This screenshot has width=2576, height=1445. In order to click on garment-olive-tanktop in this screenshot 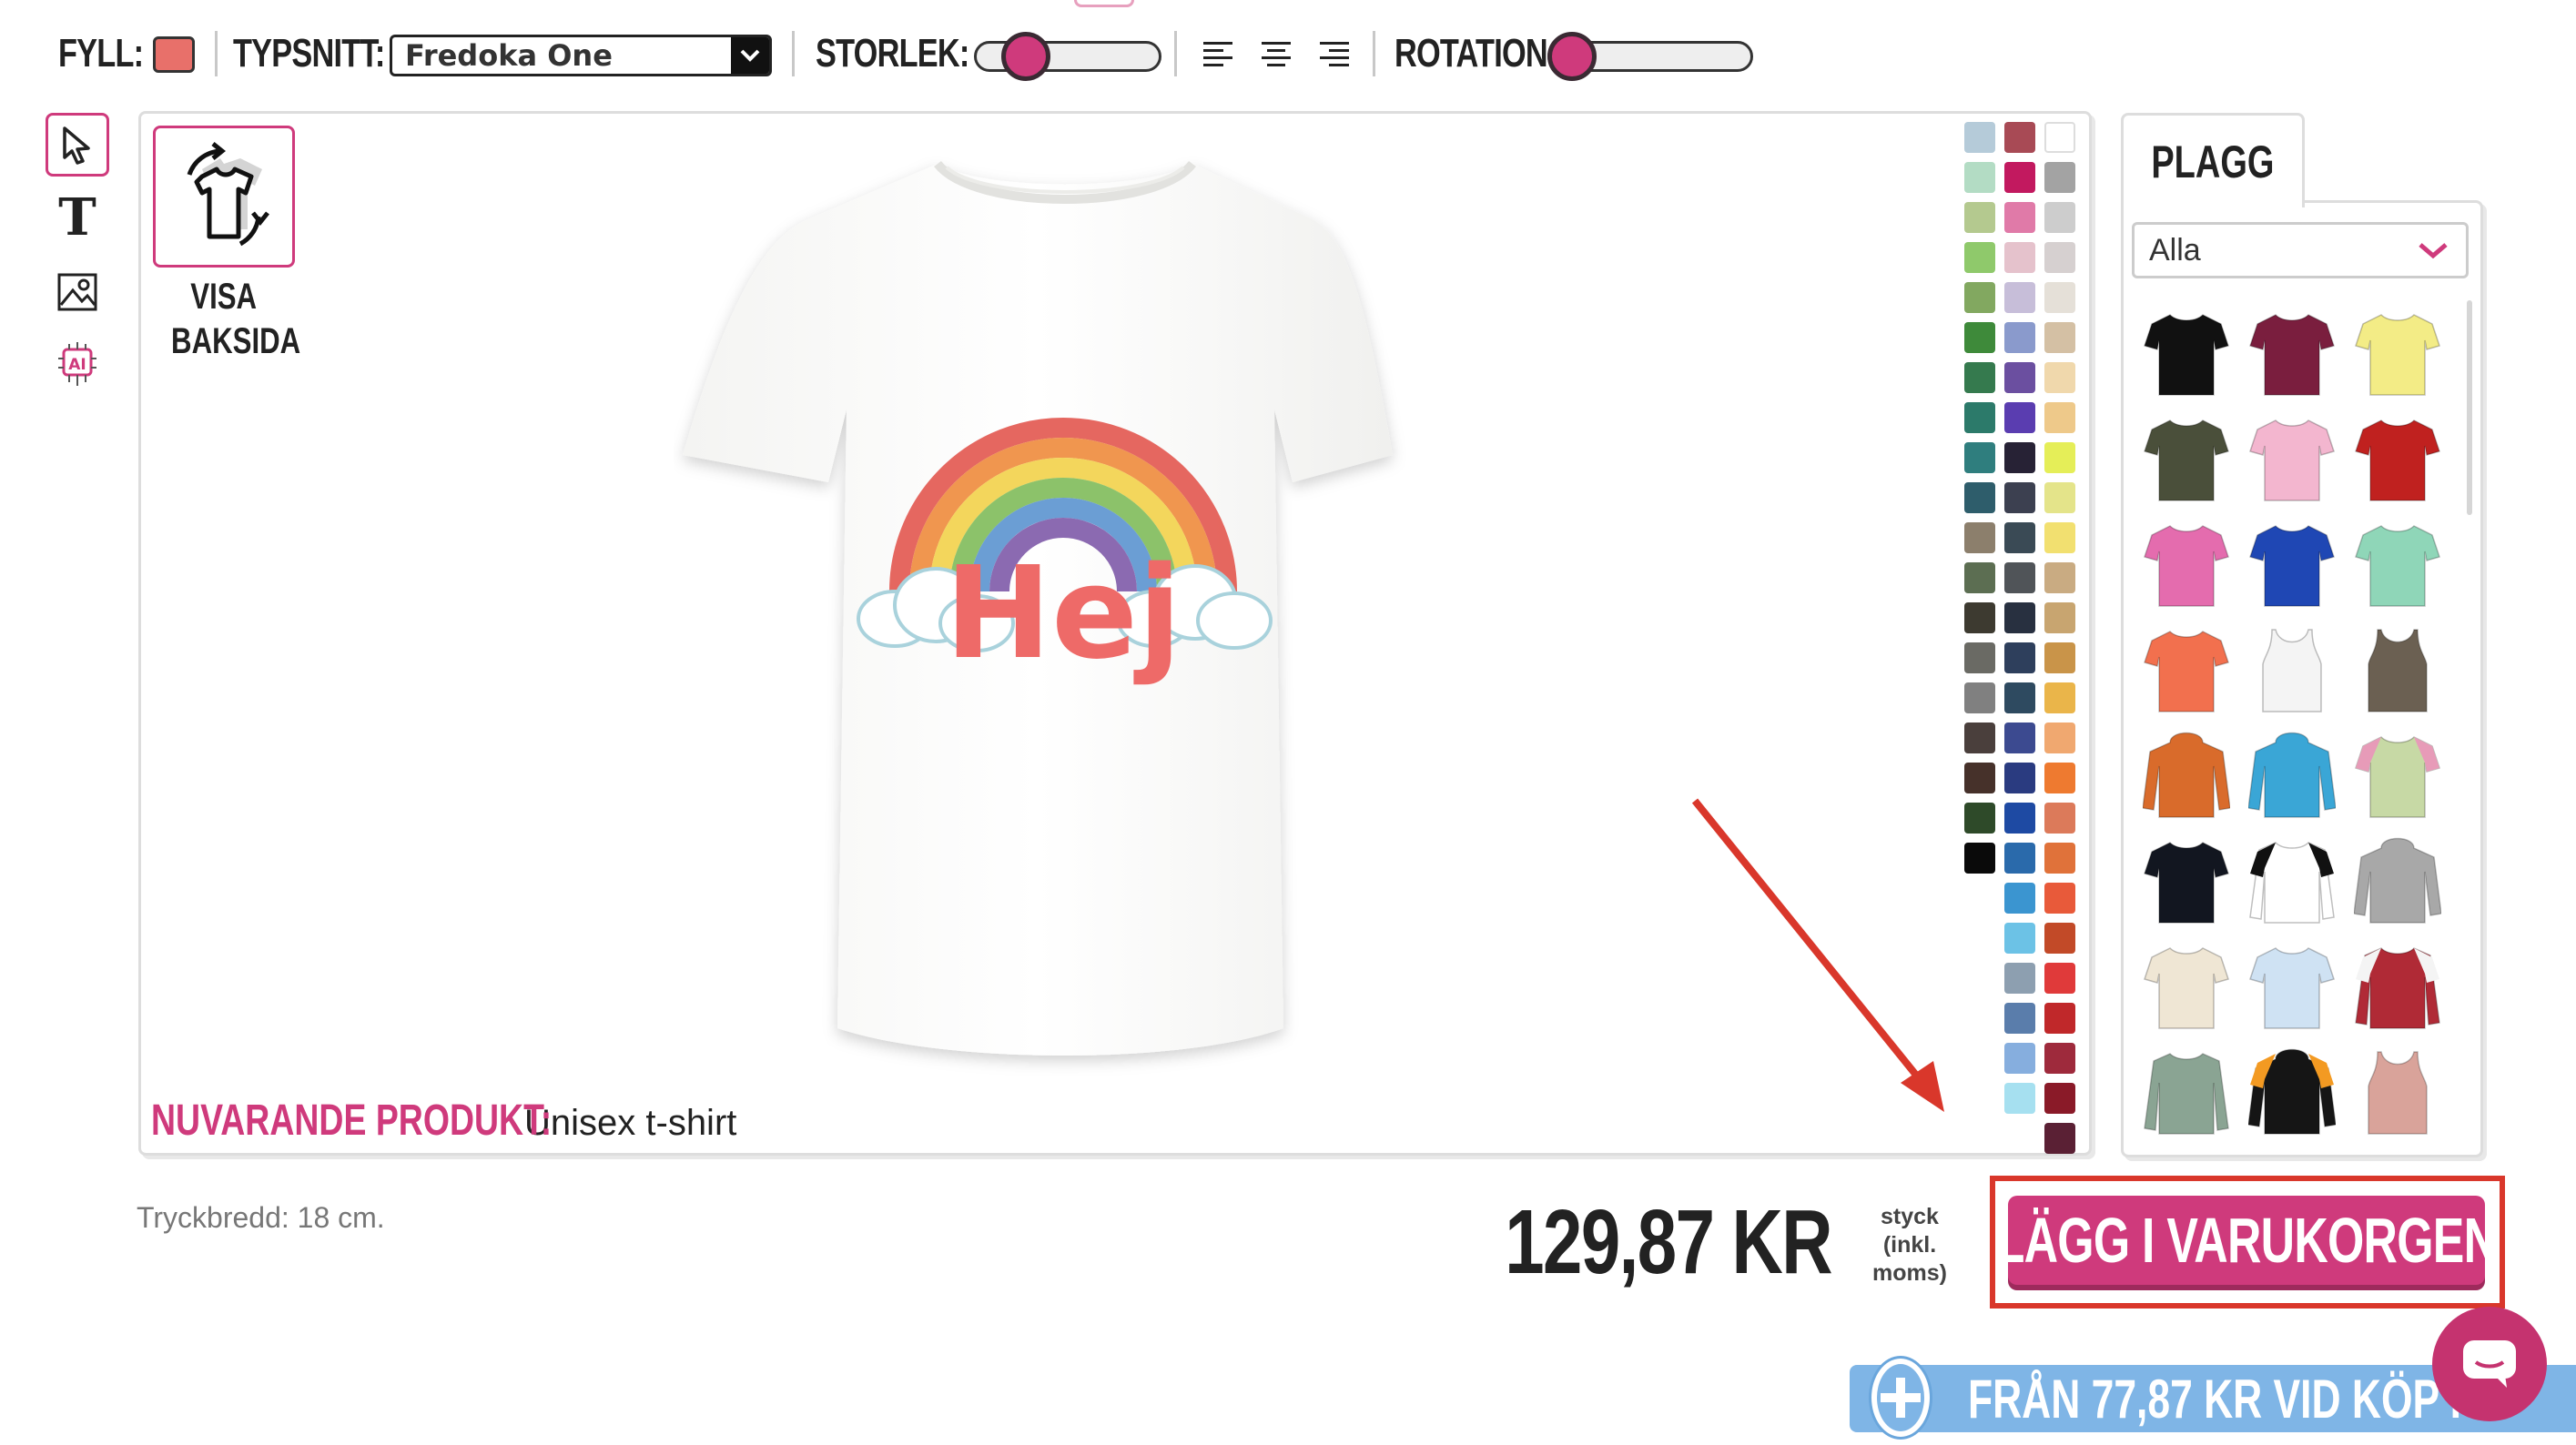, I will do `click(2397, 669)`.